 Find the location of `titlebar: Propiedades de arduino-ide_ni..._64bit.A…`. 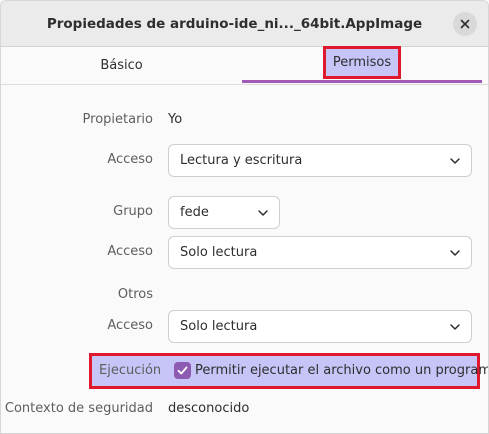

titlebar: Propiedades de arduino-ide_ni..._64bit.A… is located at coordinates (244, 24).